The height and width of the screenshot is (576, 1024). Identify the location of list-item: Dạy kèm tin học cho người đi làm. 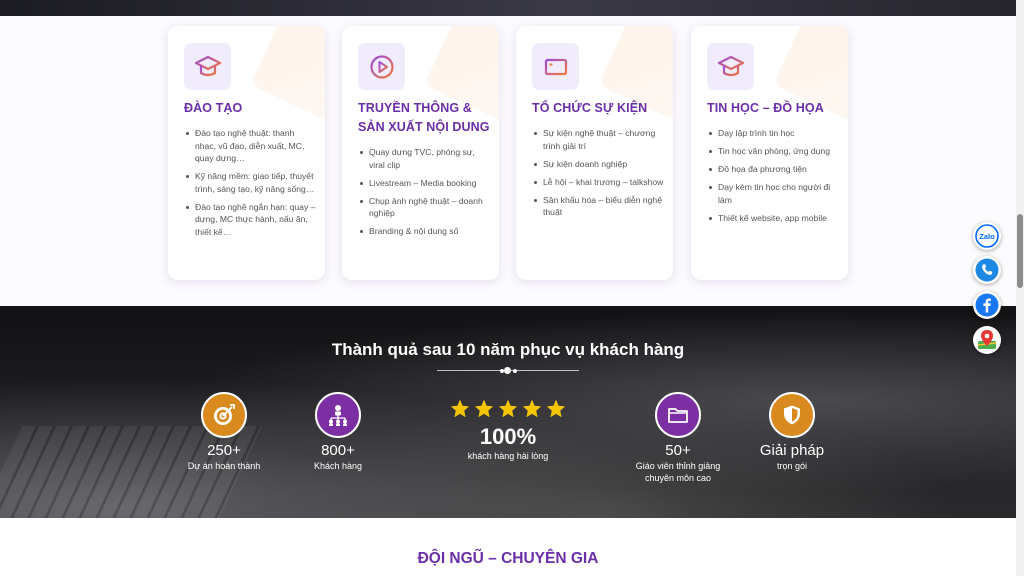
(773, 193).